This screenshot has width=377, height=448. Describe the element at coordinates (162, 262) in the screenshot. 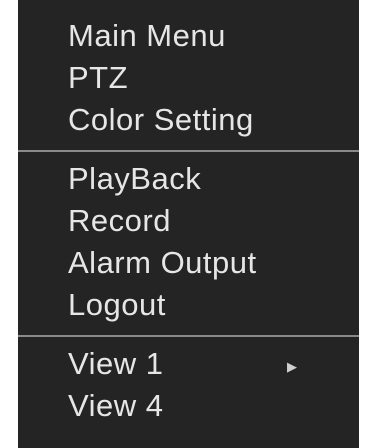

I see `menu-item-label: Alarm Output` at that location.